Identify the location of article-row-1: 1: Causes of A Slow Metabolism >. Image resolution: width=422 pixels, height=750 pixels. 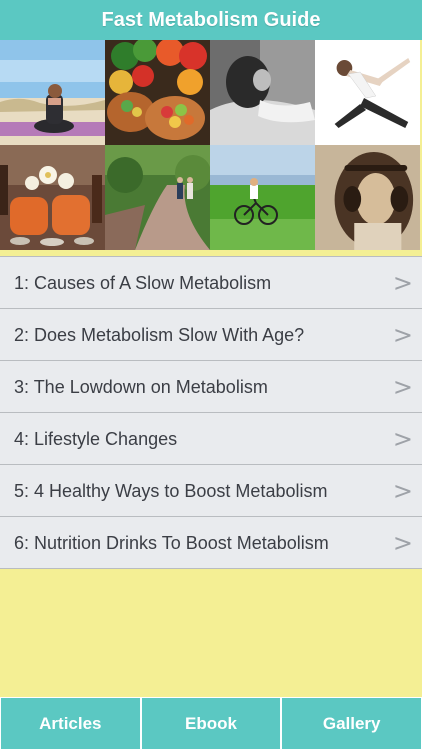
(211, 283).